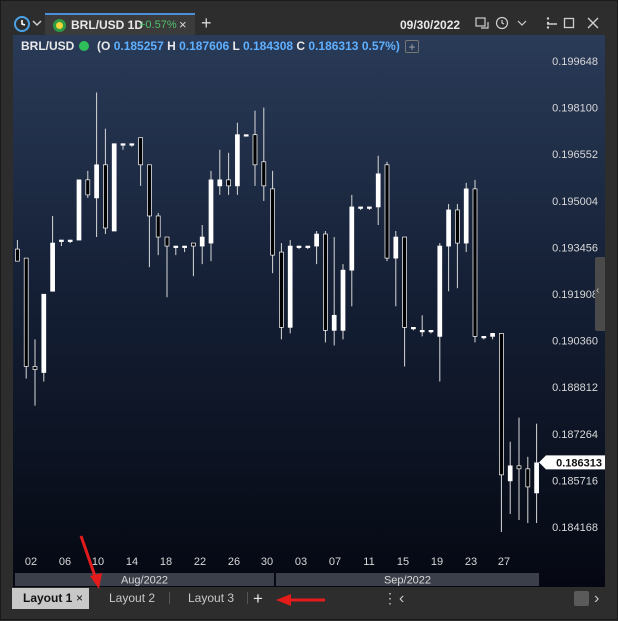 The width and height of the screenshot is (618, 621). I want to click on add-layout-button: +, so click(258, 598).